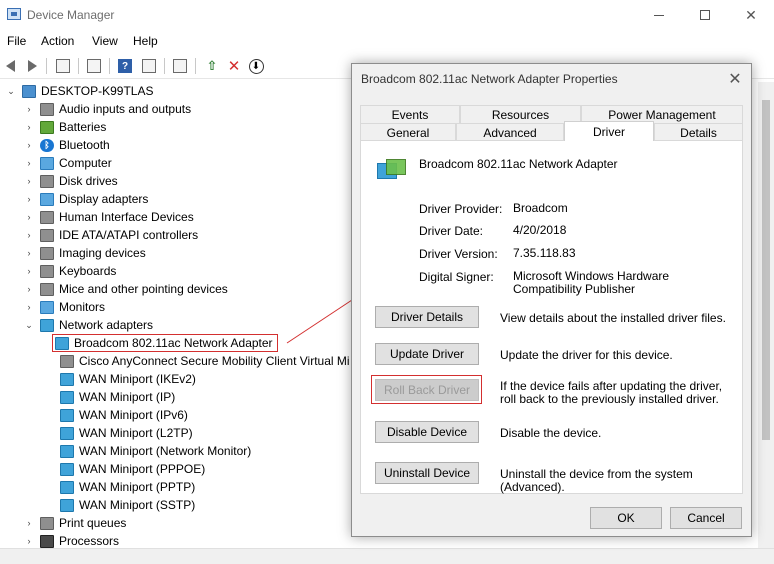  What do you see at coordinates (165, 343) in the screenshot?
I see `tree-item-selected: Broadcom 802.11ac Network Adapter` at bounding box center [165, 343].